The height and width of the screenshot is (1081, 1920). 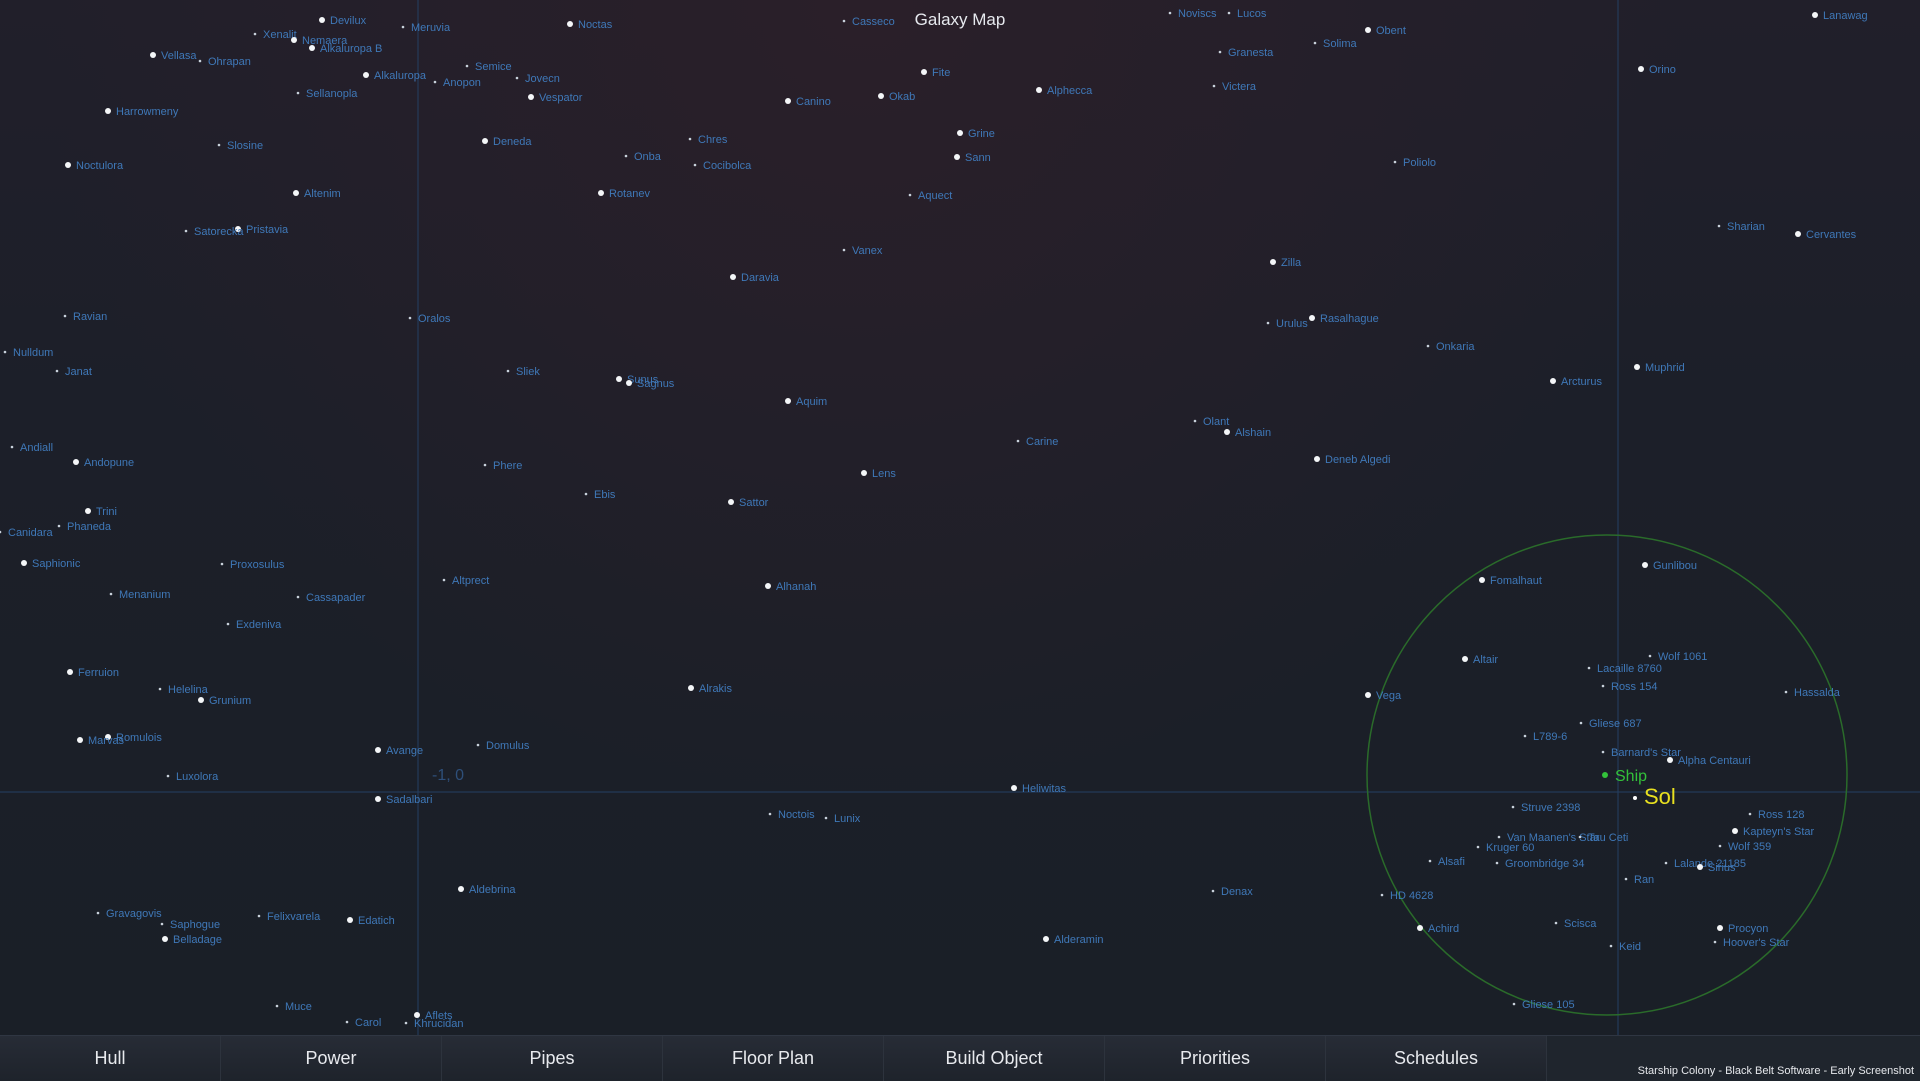 What do you see at coordinates (1741, 227) in the screenshot?
I see `star-system: Sharian` at bounding box center [1741, 227].